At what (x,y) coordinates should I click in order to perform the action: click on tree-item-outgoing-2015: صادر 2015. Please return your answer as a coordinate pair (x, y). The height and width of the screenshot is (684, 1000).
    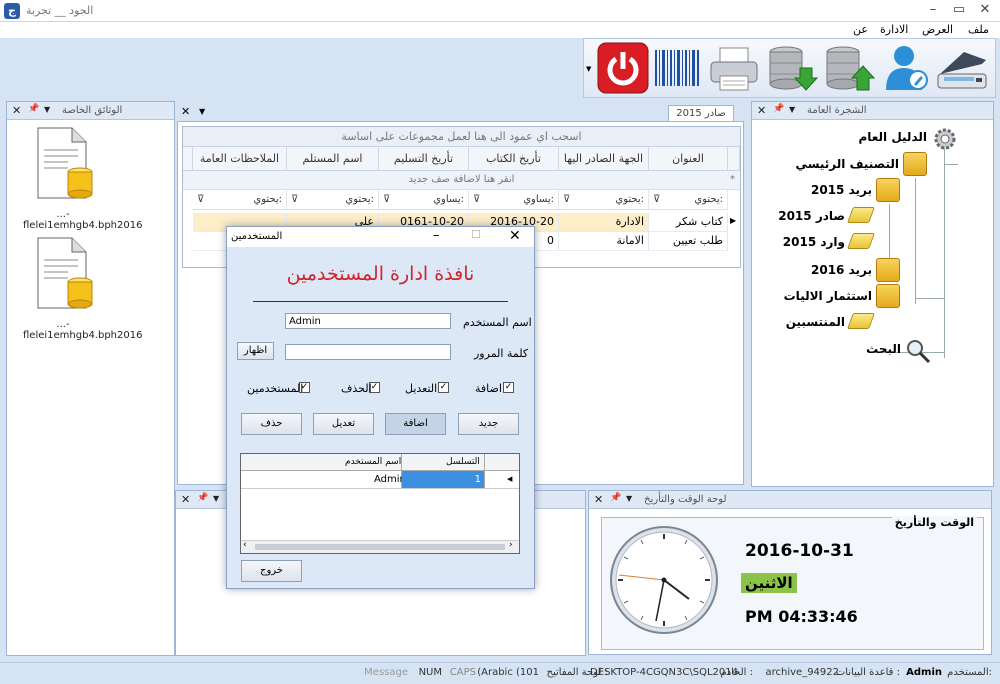
    Looking at the image, I should click on (811, 216).